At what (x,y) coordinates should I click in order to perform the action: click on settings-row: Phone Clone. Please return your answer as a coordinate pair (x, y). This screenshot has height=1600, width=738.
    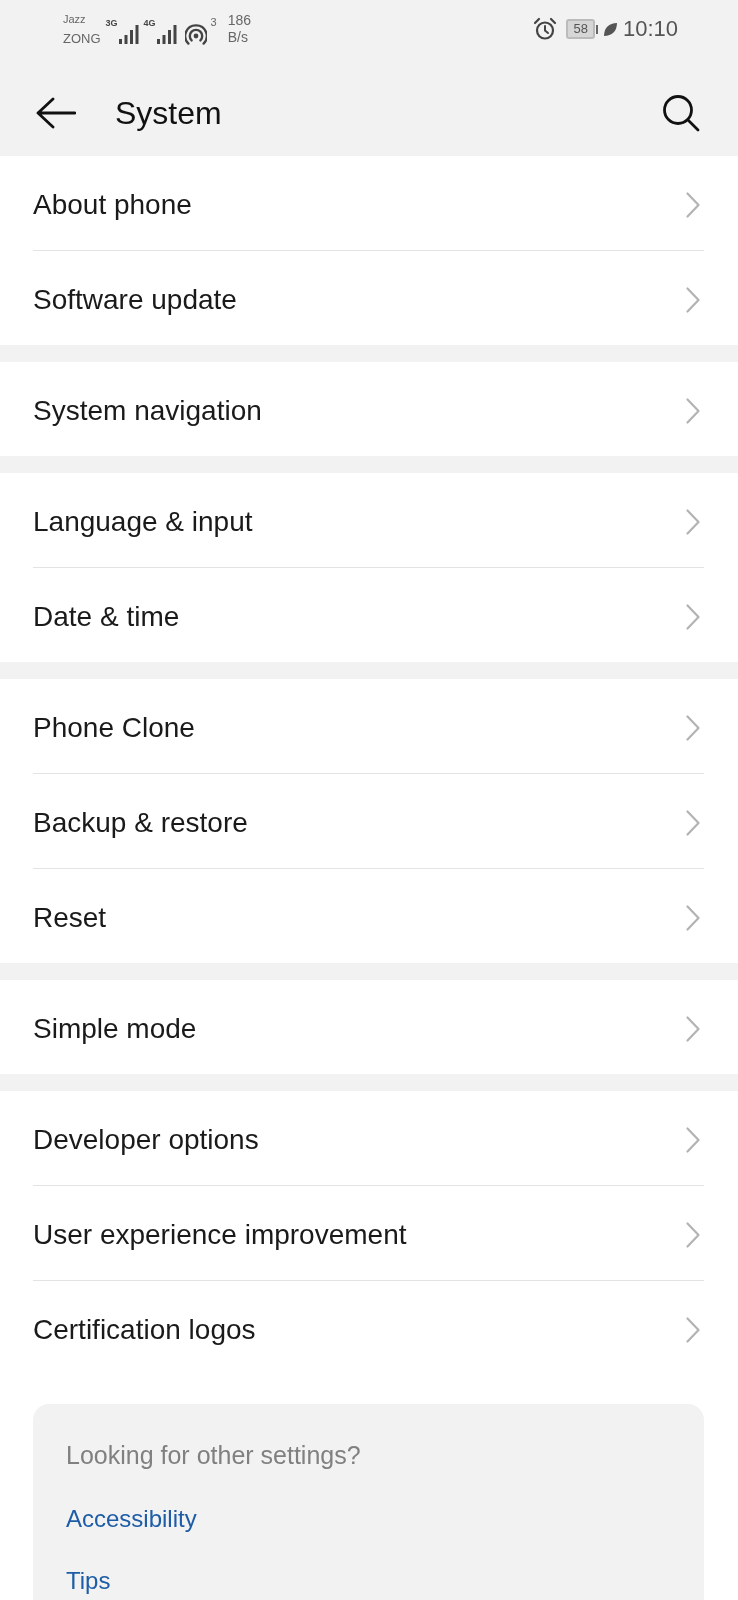
    Looking at the image, I should click on (369, 726).